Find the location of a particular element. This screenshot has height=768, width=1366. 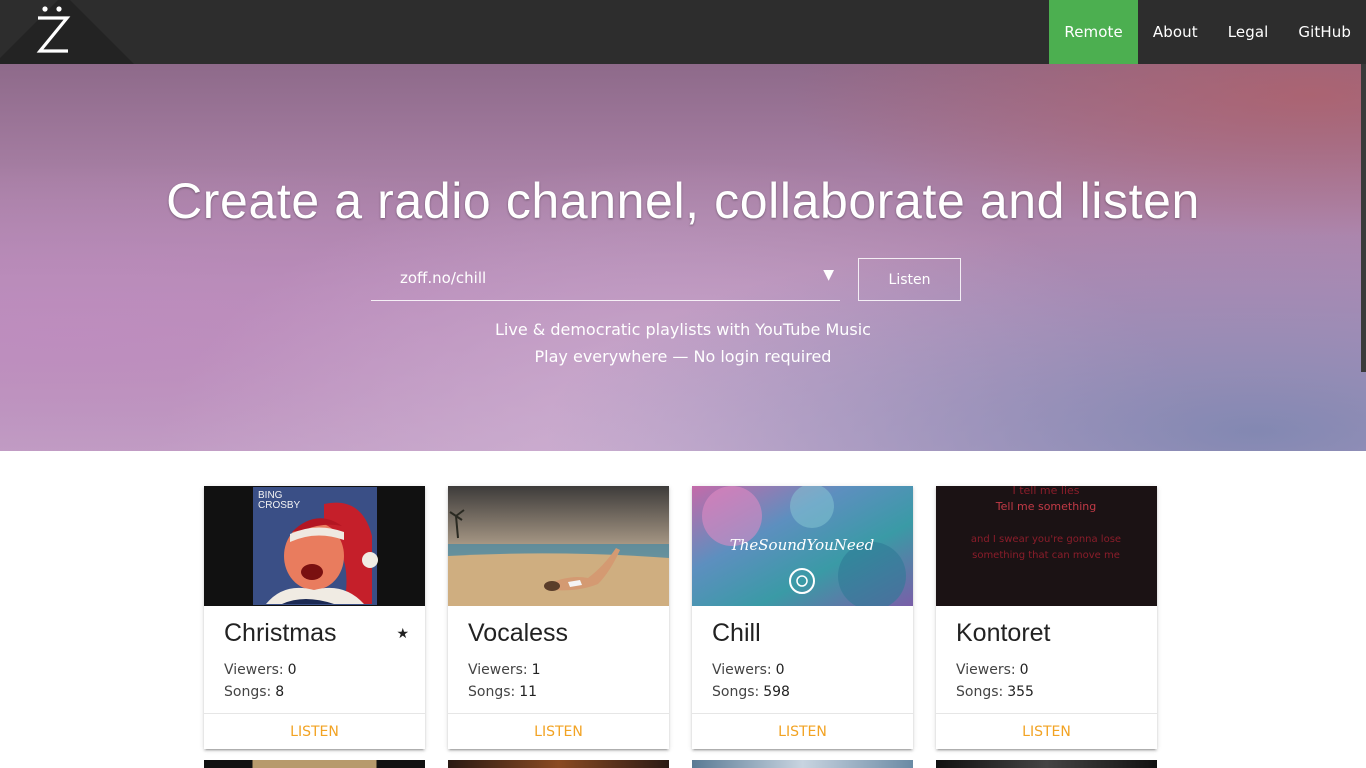

nav-legal: Legal is located at coordinates (1248, 32).